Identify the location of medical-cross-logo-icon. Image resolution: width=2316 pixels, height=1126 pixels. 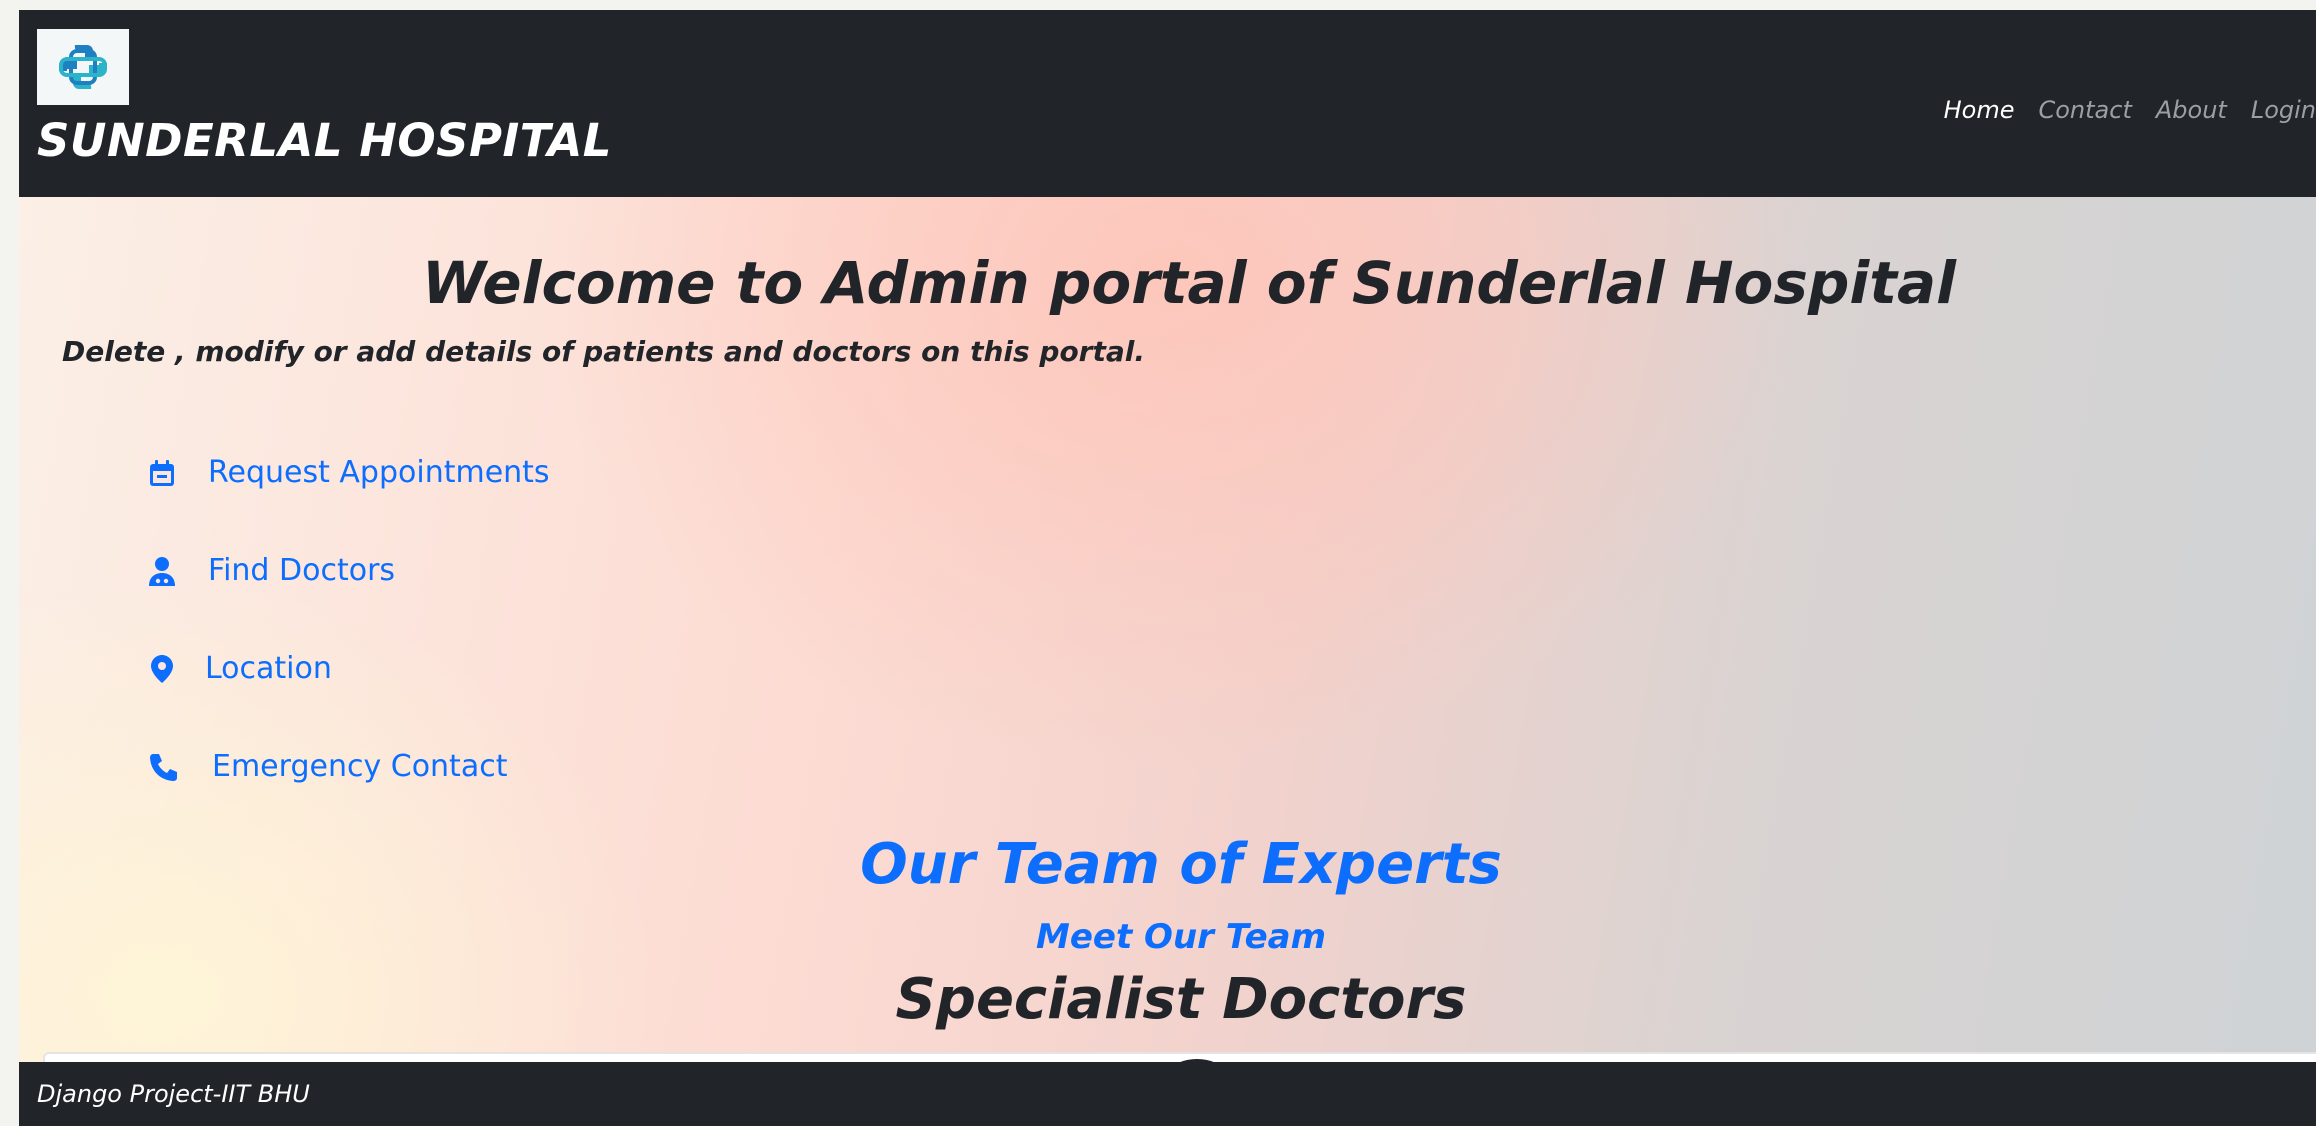
(83, 67).